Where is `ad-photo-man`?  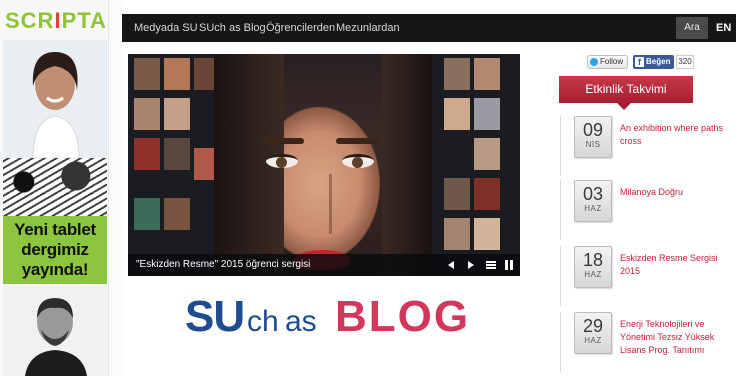 ad-photo-man is located at coordinates (55, 331).